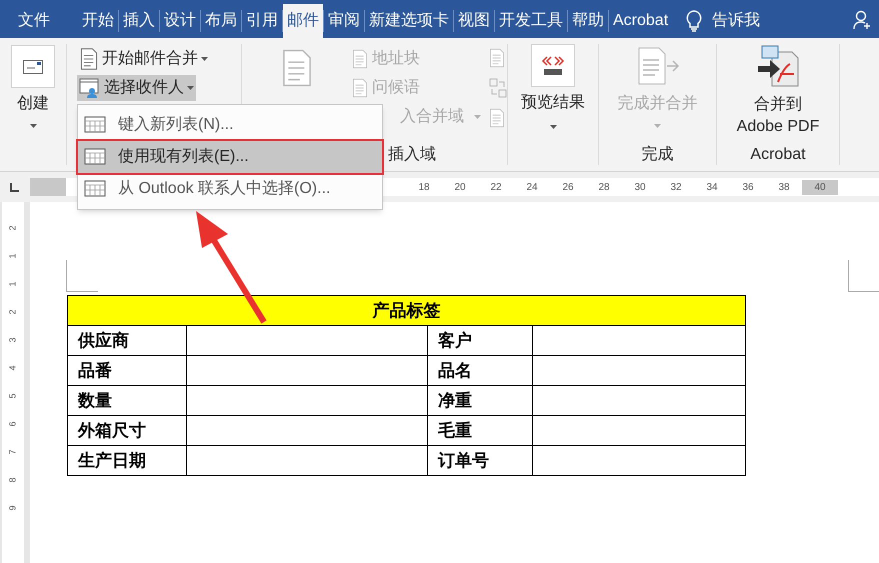 This screenshot has height=563, width=879. What do you see at coordinates (262, 21) in the screenshot?
I see `ribbon-tab: 引用` at bounding box center [262, 21].